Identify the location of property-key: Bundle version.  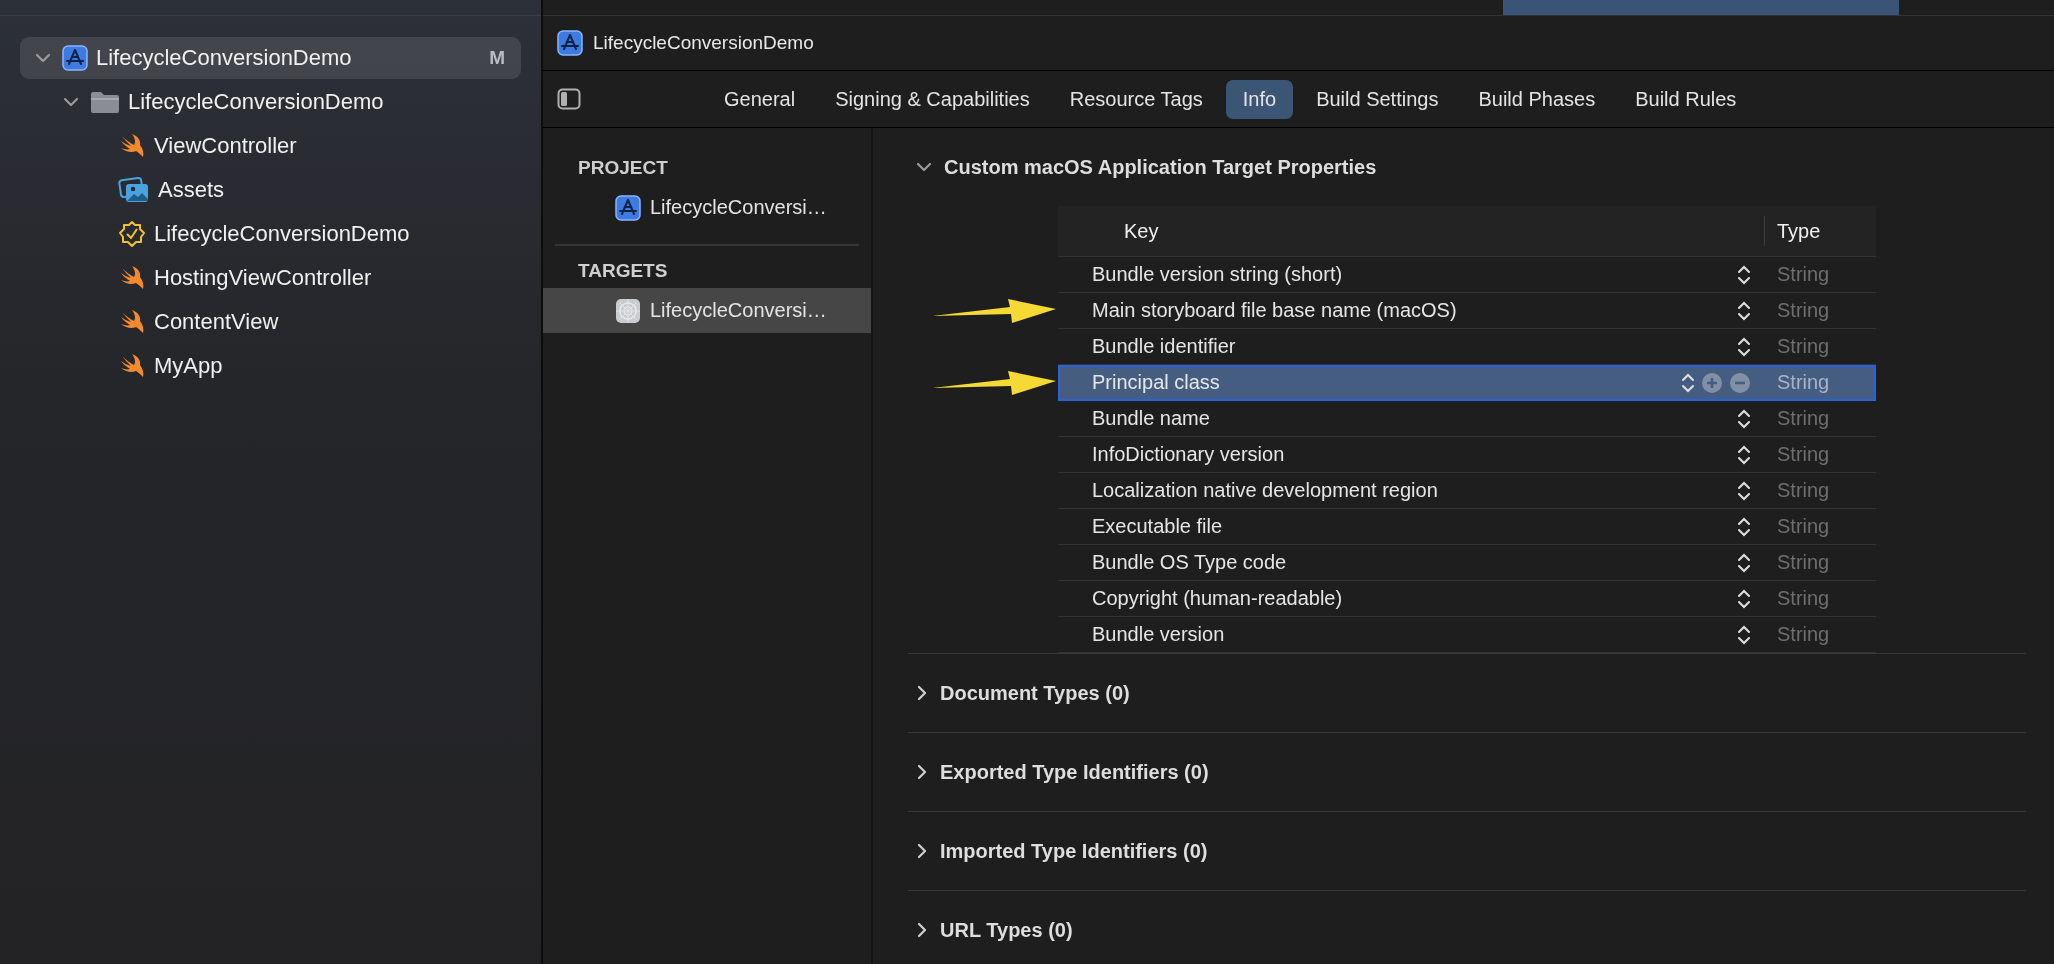
(1397, 634).